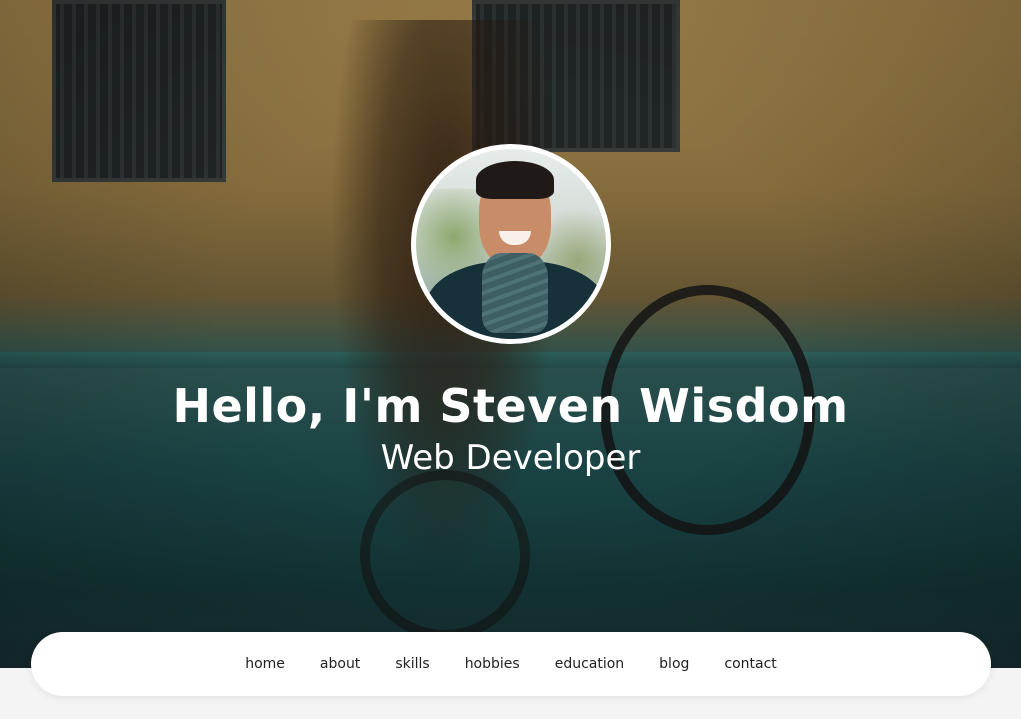  What do you see at coordinates (492, 664) in the screenshot?
I see `nav-link-hobbies: hobbies` at bounding box center [492, 664].